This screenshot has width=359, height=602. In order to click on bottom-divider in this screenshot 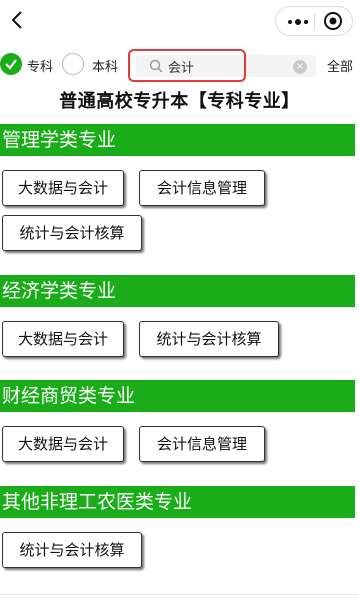, I will do `click(179, 594)`.